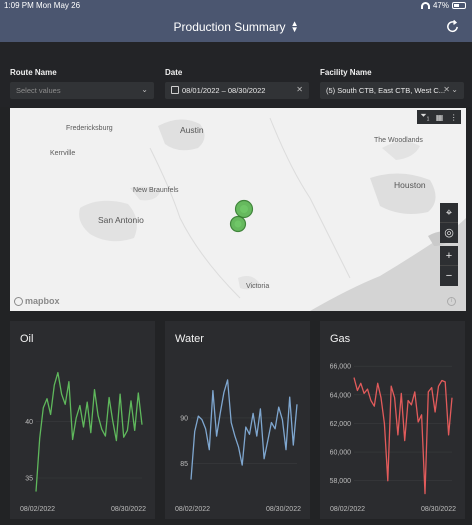 This screenshot has width=472, height=525. I want to click on map-pin-icon: ⌖, so click(449, 213).